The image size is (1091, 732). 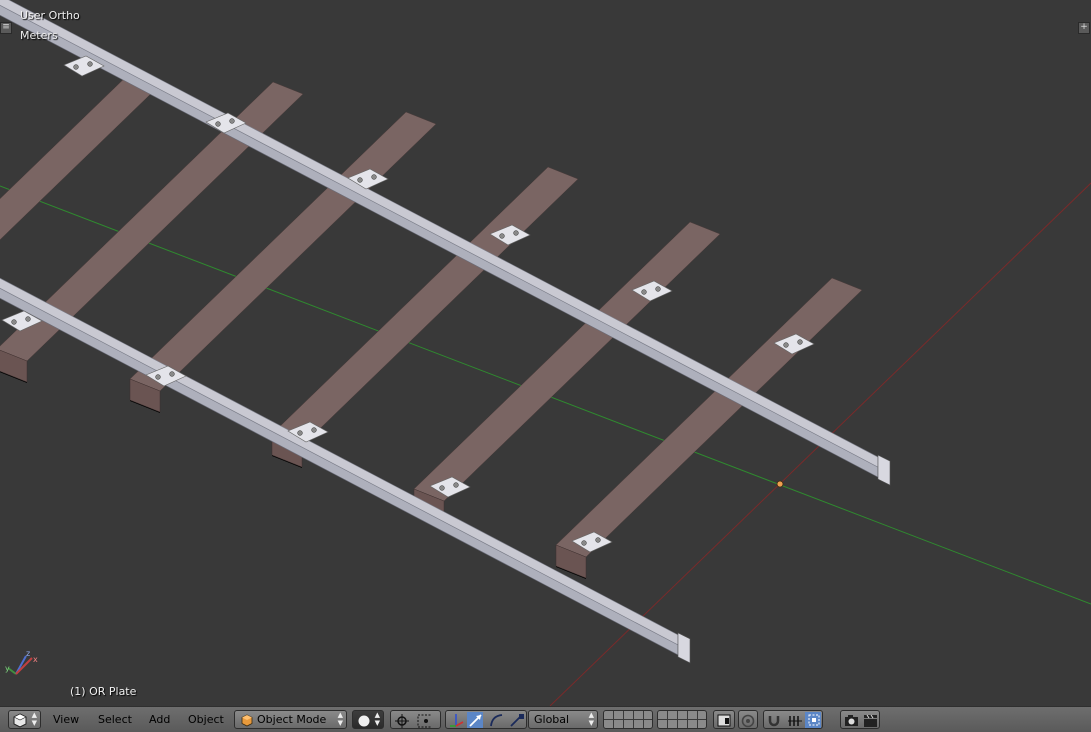 I want to click on proportional-circle-icon, so click(x=748, y=721).